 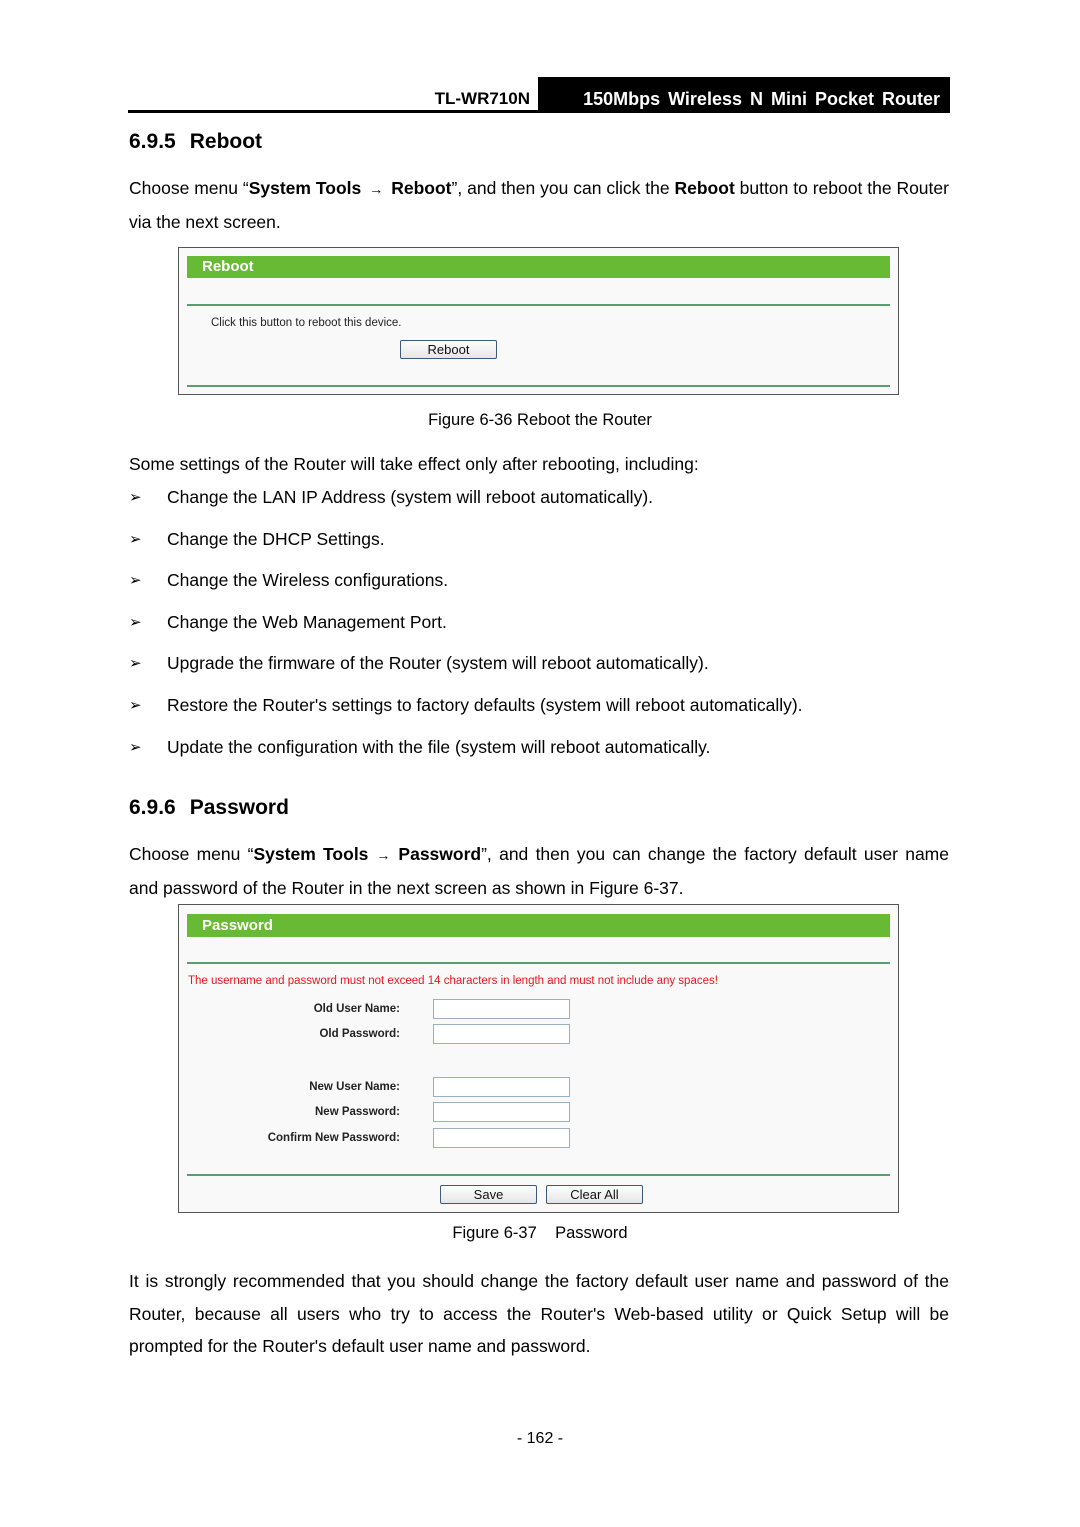 What do you see at coordinates (308, 580) in the screenshot?
I see `list-item-text: Change the Wireless configurations.` at bounding box center [308, 580].